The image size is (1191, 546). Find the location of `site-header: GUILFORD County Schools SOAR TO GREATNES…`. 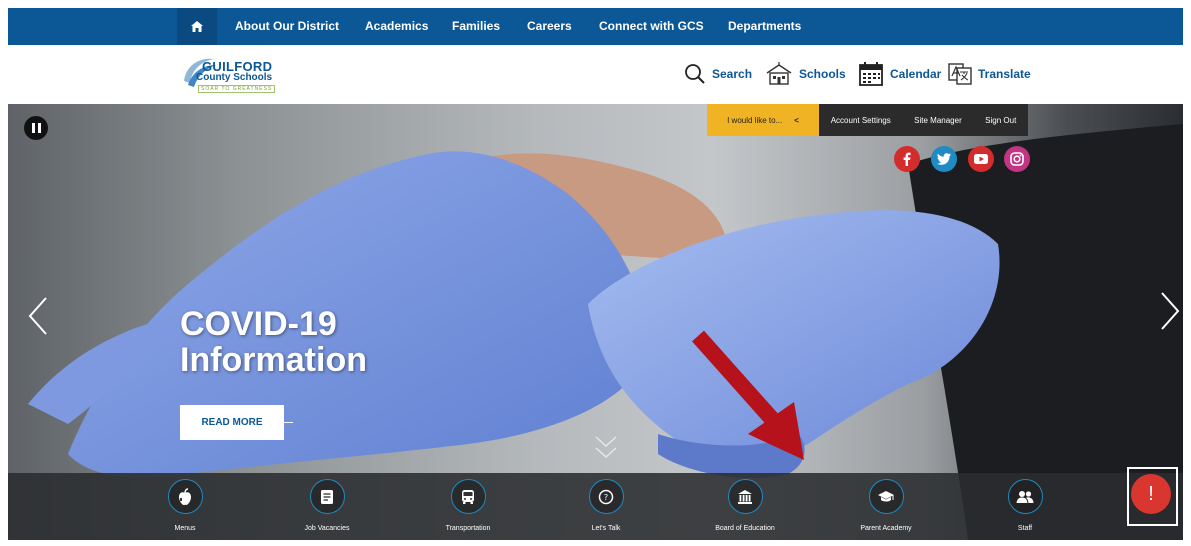

site-header: GUILFORD County Schools SOAR TO GREATNES… is located at coordinates (595, 74).